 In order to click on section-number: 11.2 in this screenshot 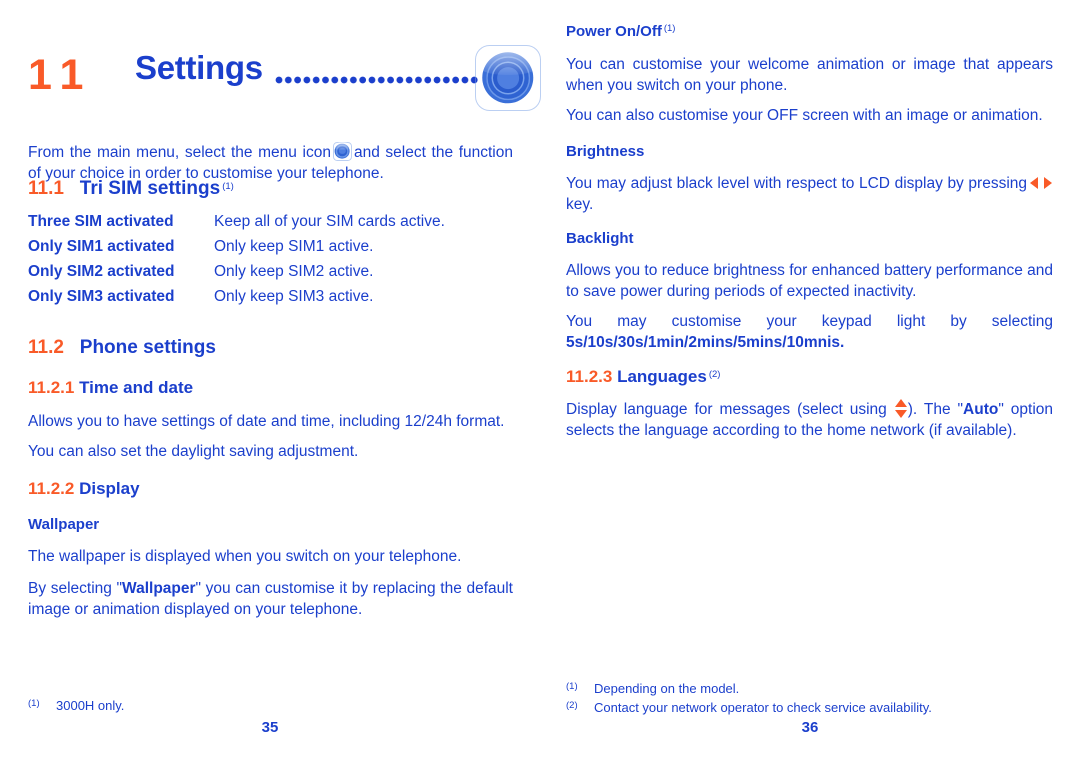, I will do `click(46, 347)`.